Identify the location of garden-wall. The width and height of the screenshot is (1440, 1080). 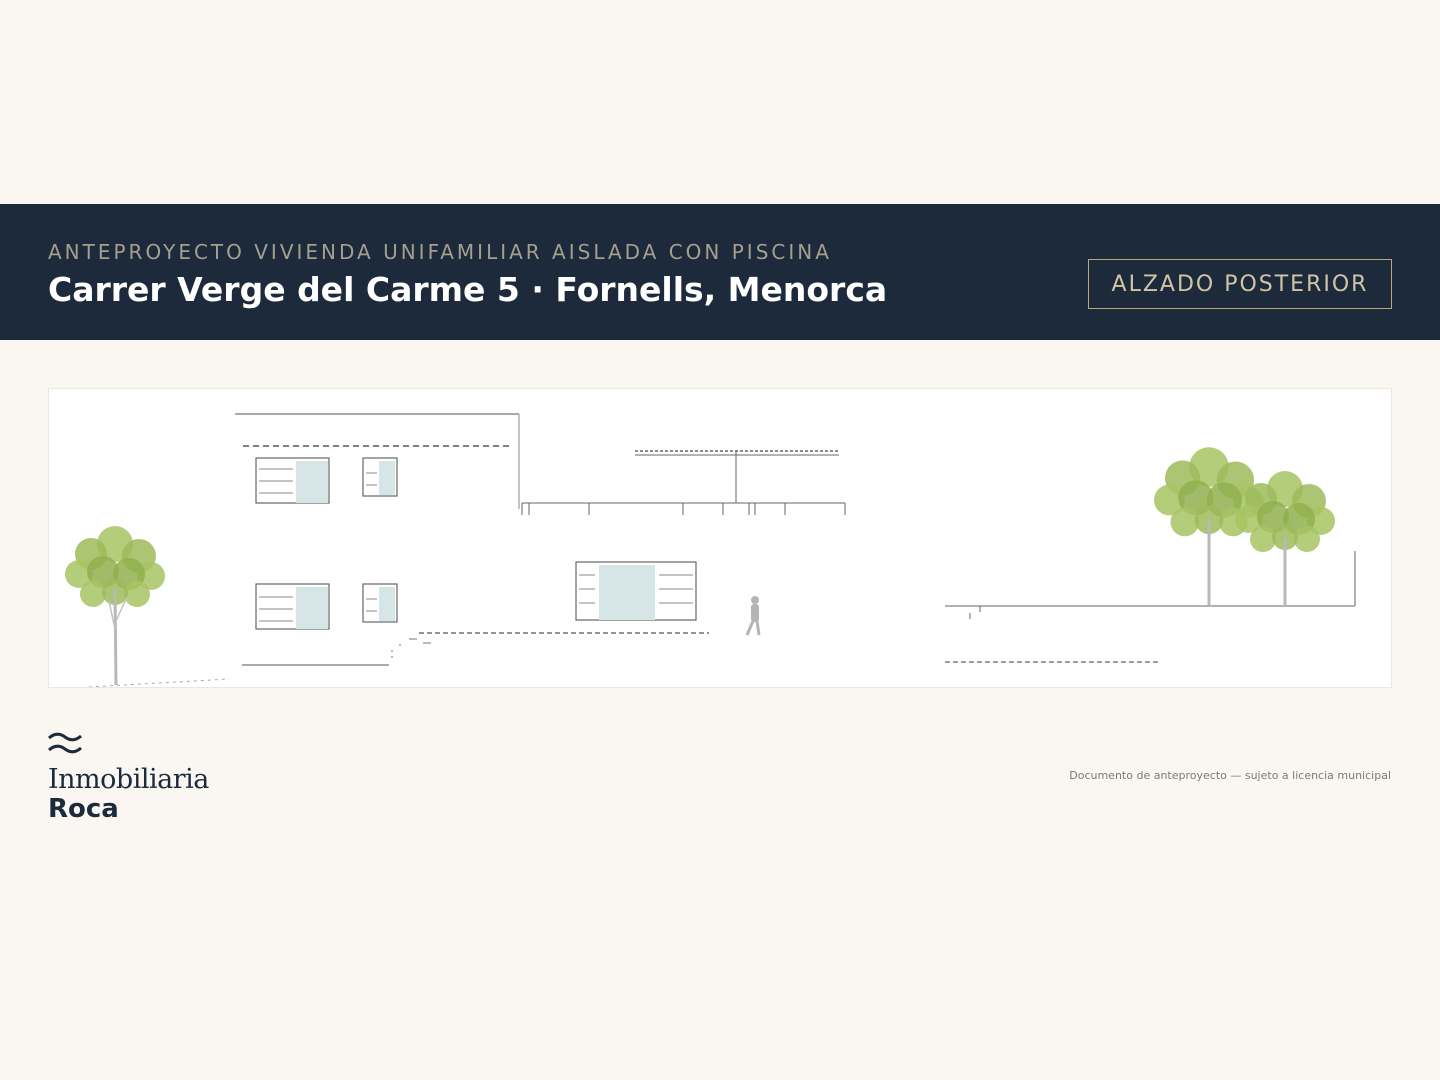
(1150, 607).